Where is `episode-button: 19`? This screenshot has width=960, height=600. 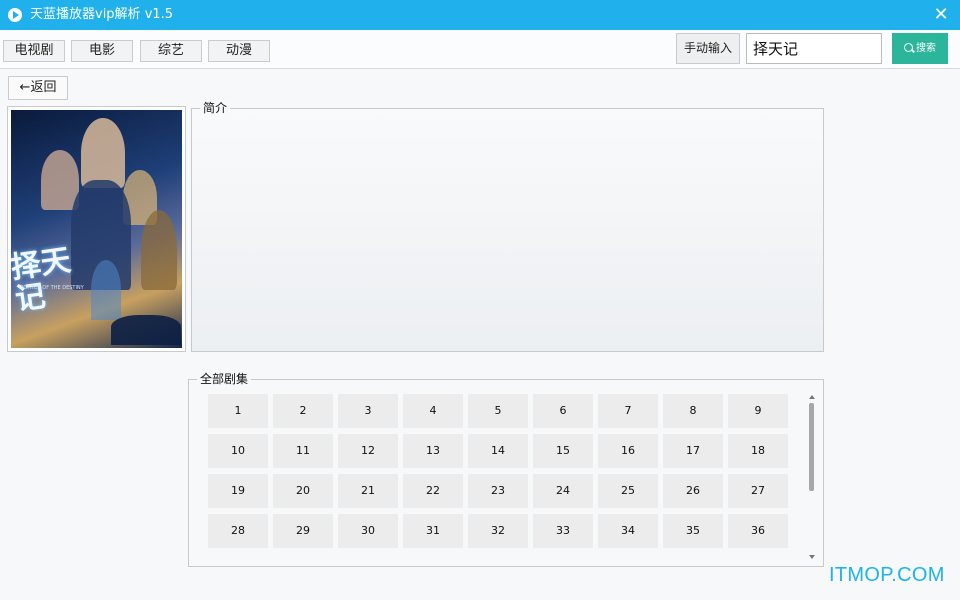
episode-button: 19 is located at coordinates (238, 491).